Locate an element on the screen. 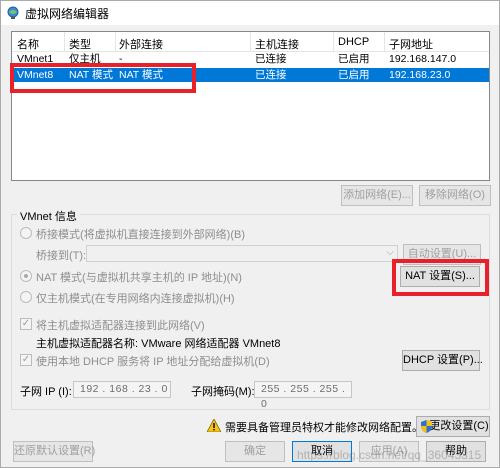 Image resolution: width=500 pixels, height=468 pixels. column-header-dhcp: DHCP is located at coordinates (353, 42).